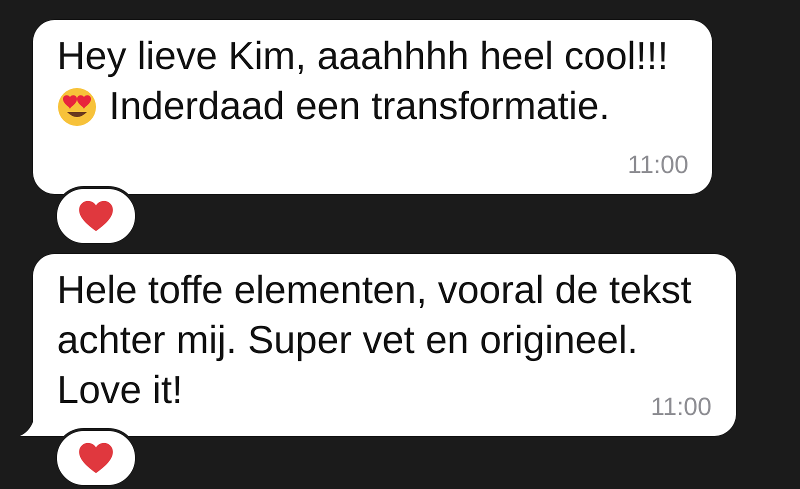  I want to click on message-text: Hele toffe elementen, vooral de tekst, so click(374, 291).